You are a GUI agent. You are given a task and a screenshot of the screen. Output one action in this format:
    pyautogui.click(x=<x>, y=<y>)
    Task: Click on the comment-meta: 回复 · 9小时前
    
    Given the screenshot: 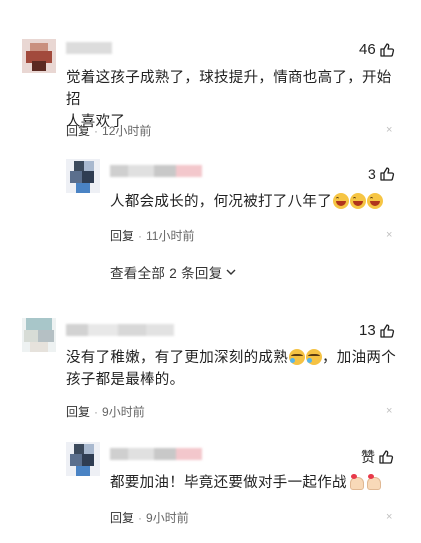 What is the action you would take?
    pyautogui.click(x=105, y=411)
    